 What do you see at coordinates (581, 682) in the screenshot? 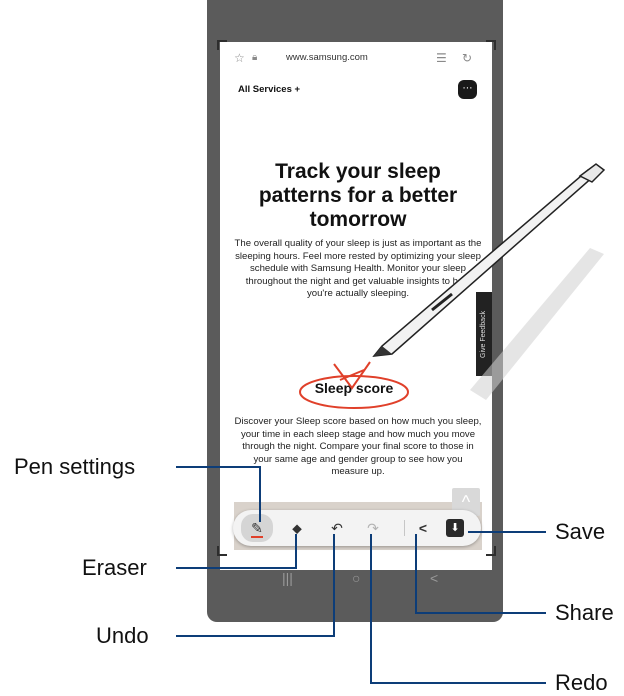
I see `callout-redo: Redo` at bounding box center [581, 682].